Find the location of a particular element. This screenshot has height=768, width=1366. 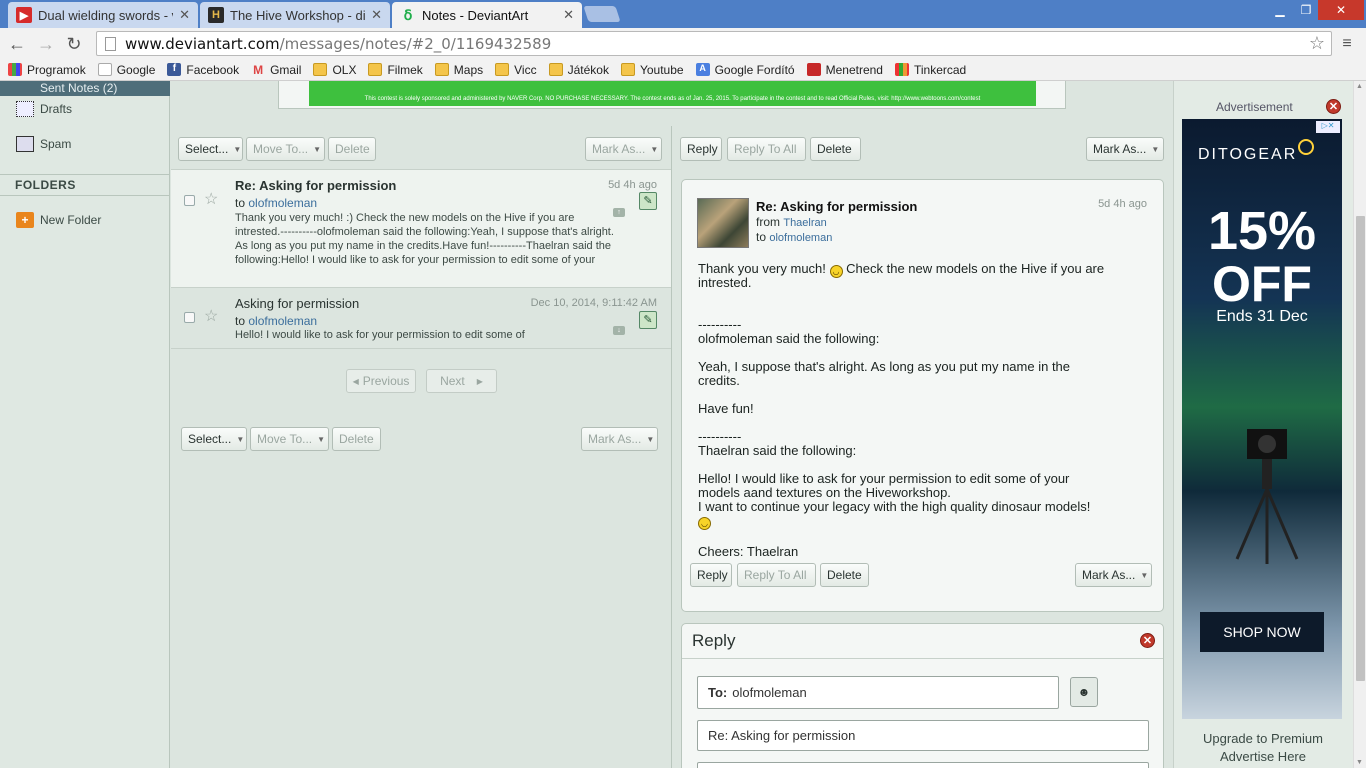

to-field: To: olofmoleman is located at coordinates (878, 692).